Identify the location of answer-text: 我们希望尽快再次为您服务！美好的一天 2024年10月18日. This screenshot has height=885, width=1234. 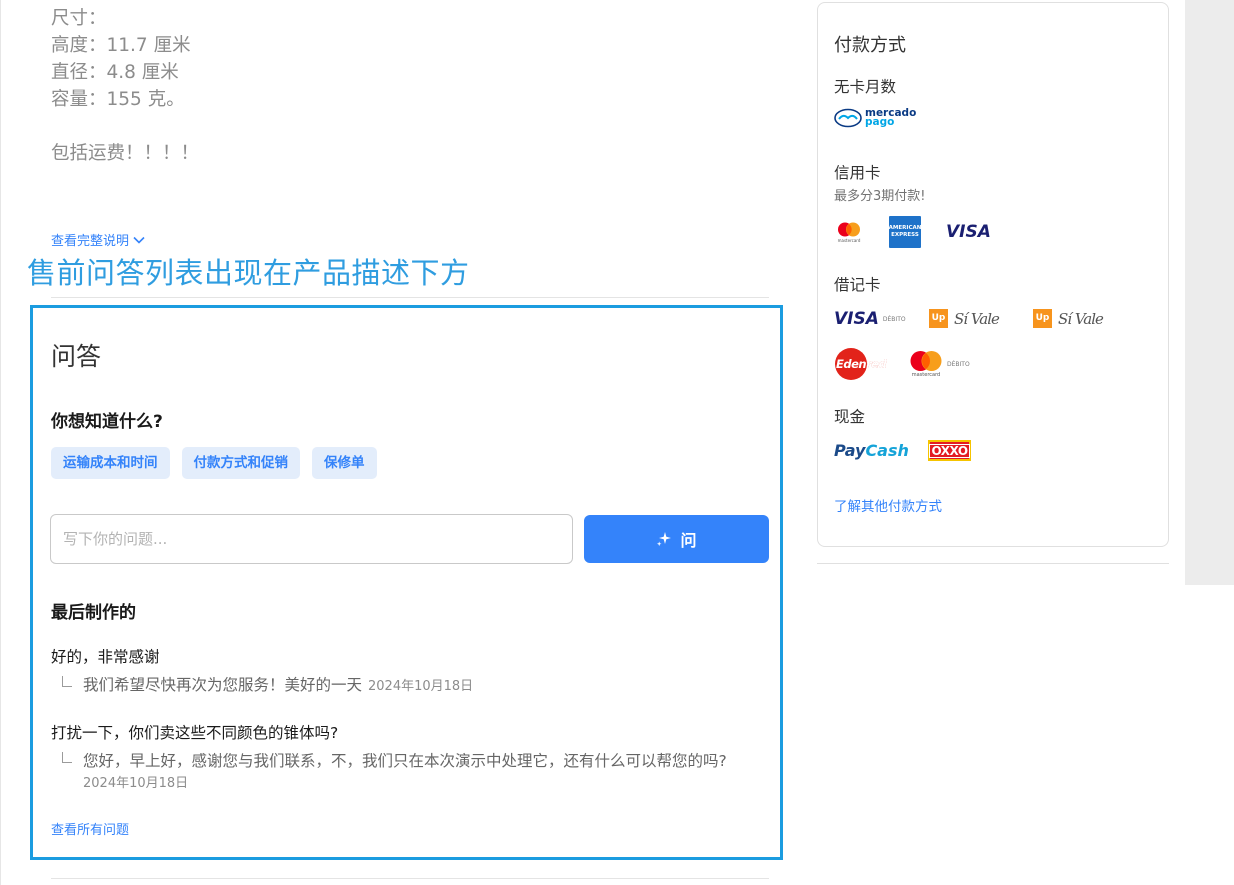
(278, 686).